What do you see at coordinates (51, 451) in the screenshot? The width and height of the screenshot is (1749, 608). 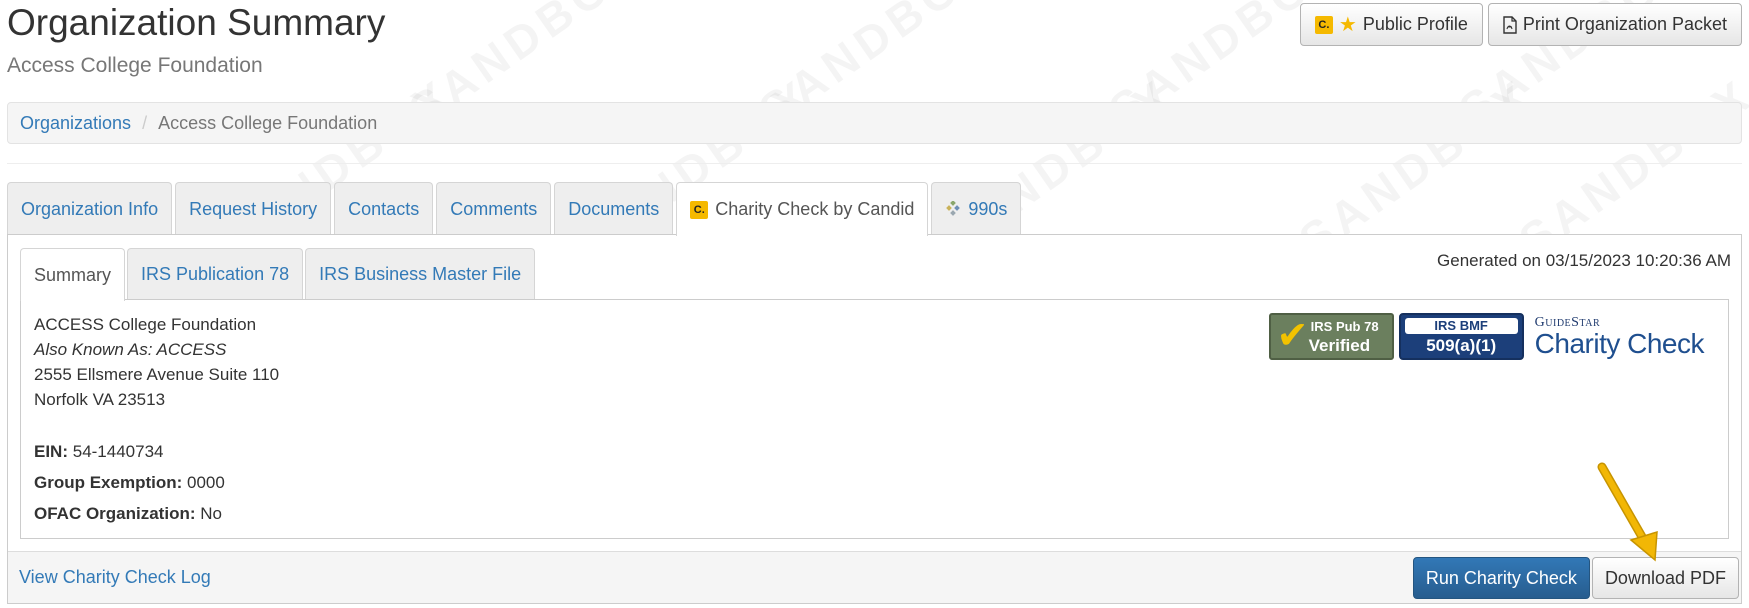 I see `ein-label: EIN:` at bounding box center [51, 451].